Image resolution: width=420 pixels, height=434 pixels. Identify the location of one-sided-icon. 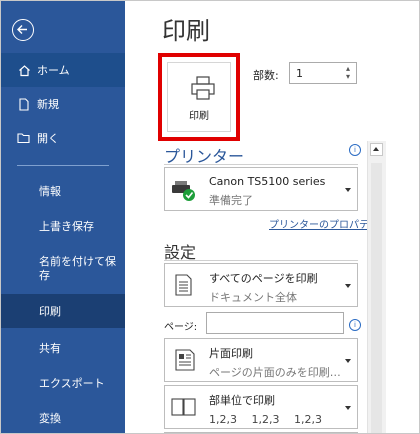
(185, 362).